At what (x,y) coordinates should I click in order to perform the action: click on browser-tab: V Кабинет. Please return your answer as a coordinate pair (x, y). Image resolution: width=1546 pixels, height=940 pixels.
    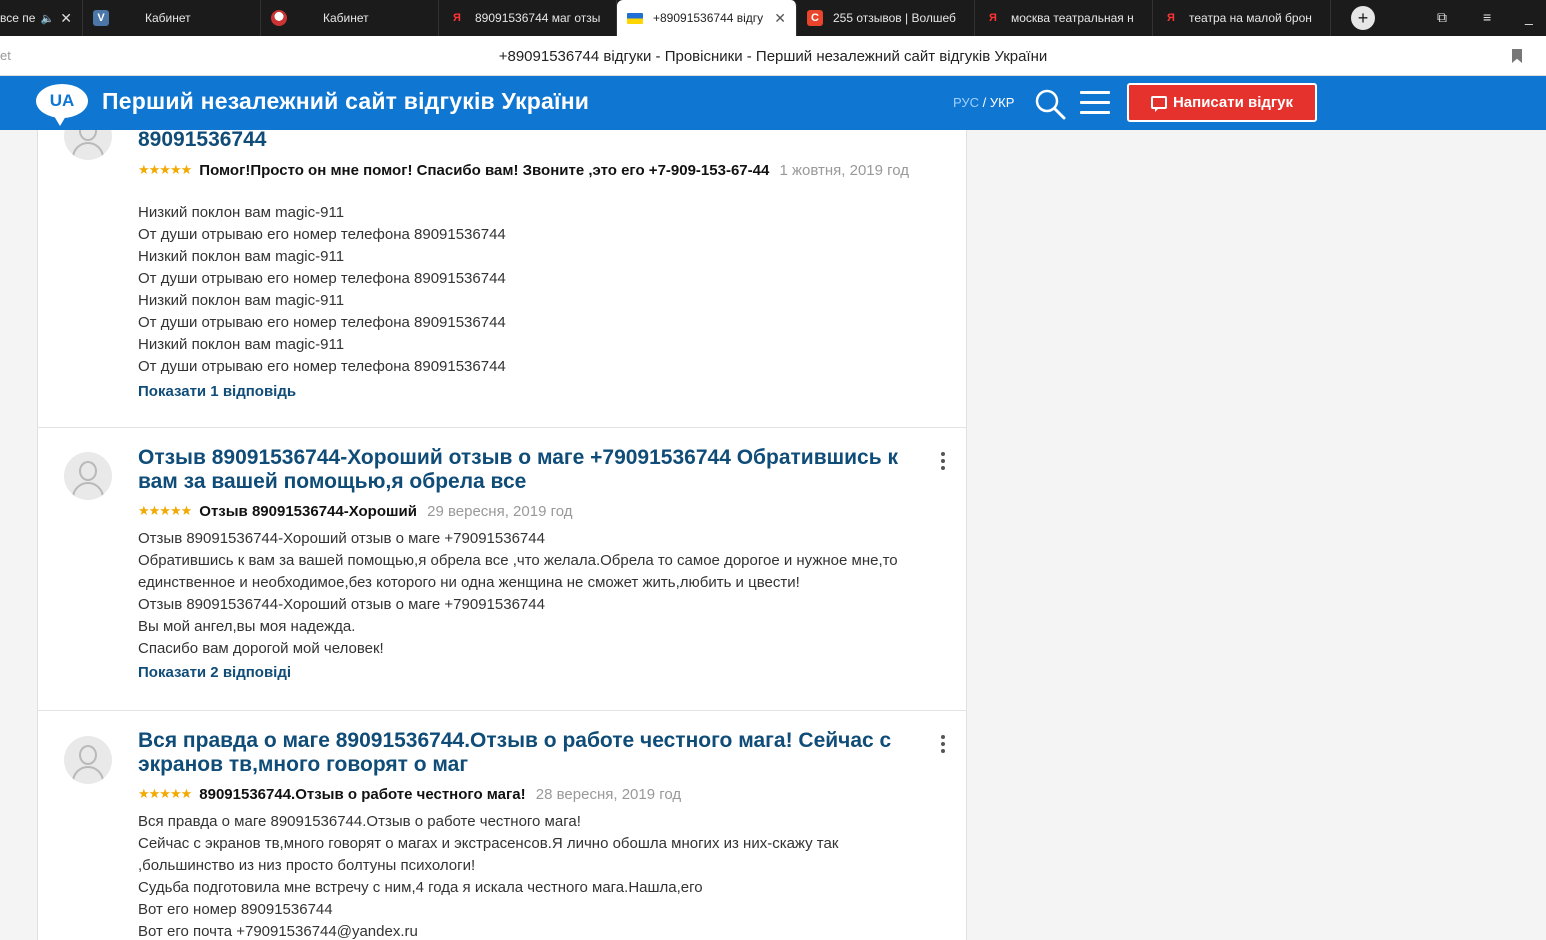
    Looking at the image, I should click on (172, 18).